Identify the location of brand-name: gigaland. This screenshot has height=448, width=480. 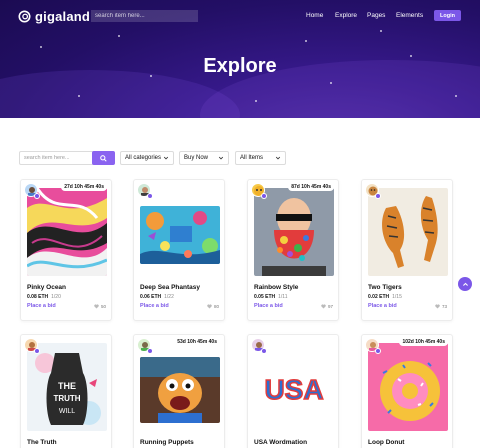
(63, 16).